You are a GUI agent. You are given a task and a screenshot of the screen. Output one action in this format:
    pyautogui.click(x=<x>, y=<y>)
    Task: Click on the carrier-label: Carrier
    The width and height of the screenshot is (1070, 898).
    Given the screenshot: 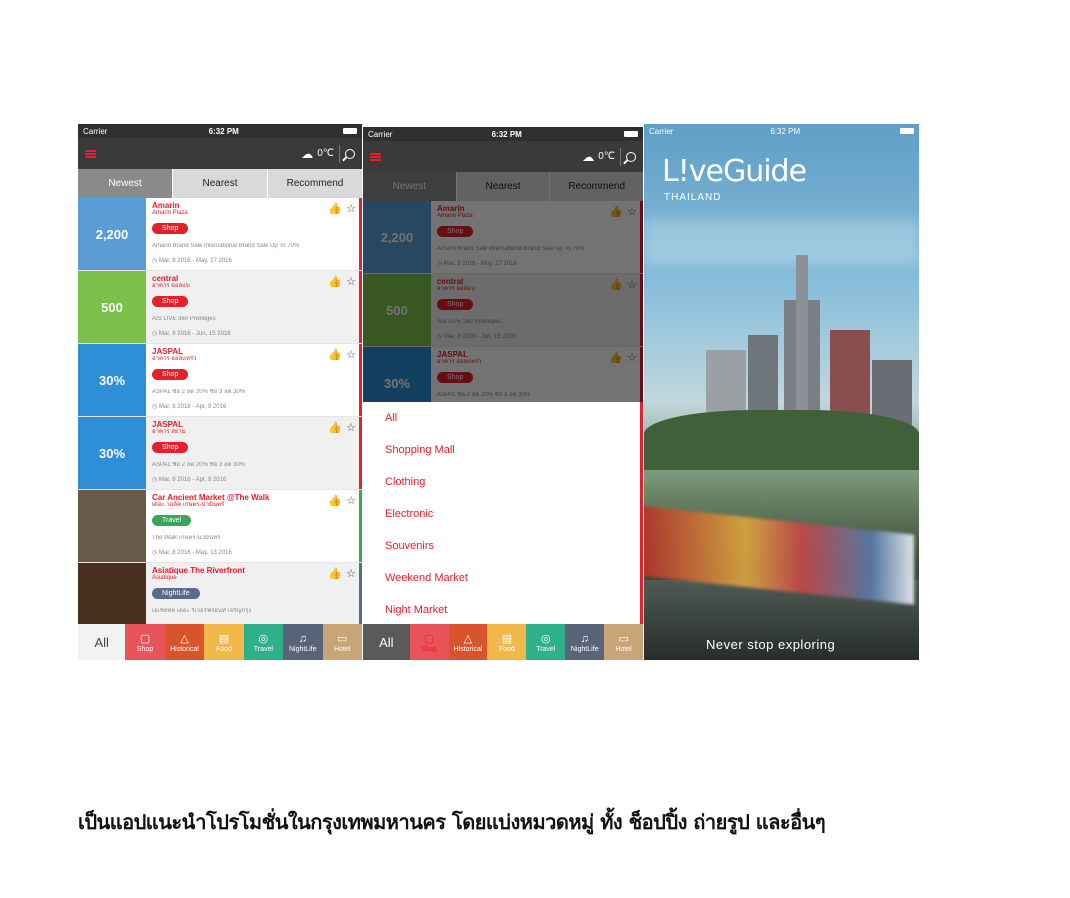 What is the action you would take?
    pyautogui.click(x=661, y=131)
    